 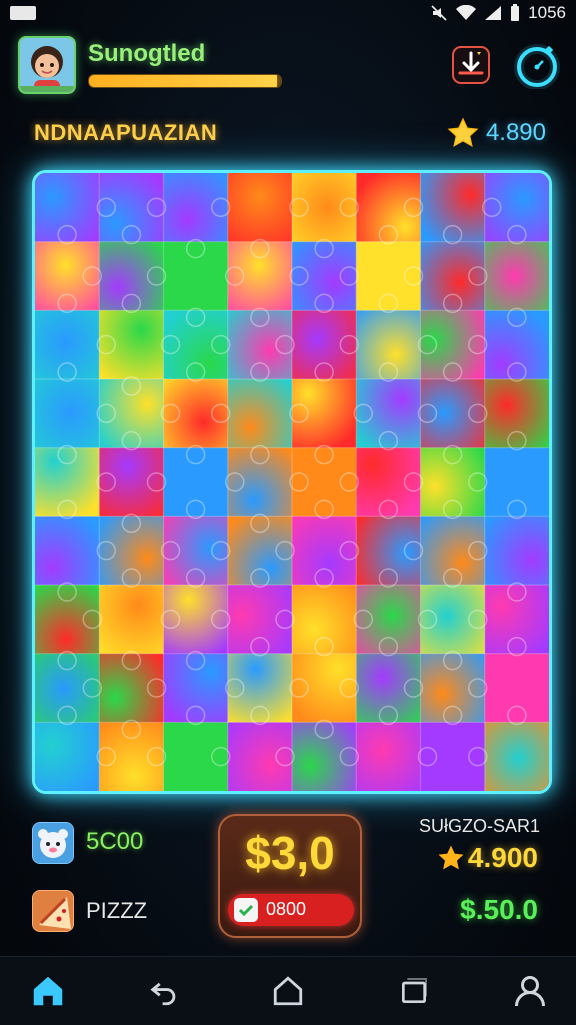 What do you see at coordinates (164, 991) in the screenshot?
I see `nav-back` at bounding box center [164, 991].